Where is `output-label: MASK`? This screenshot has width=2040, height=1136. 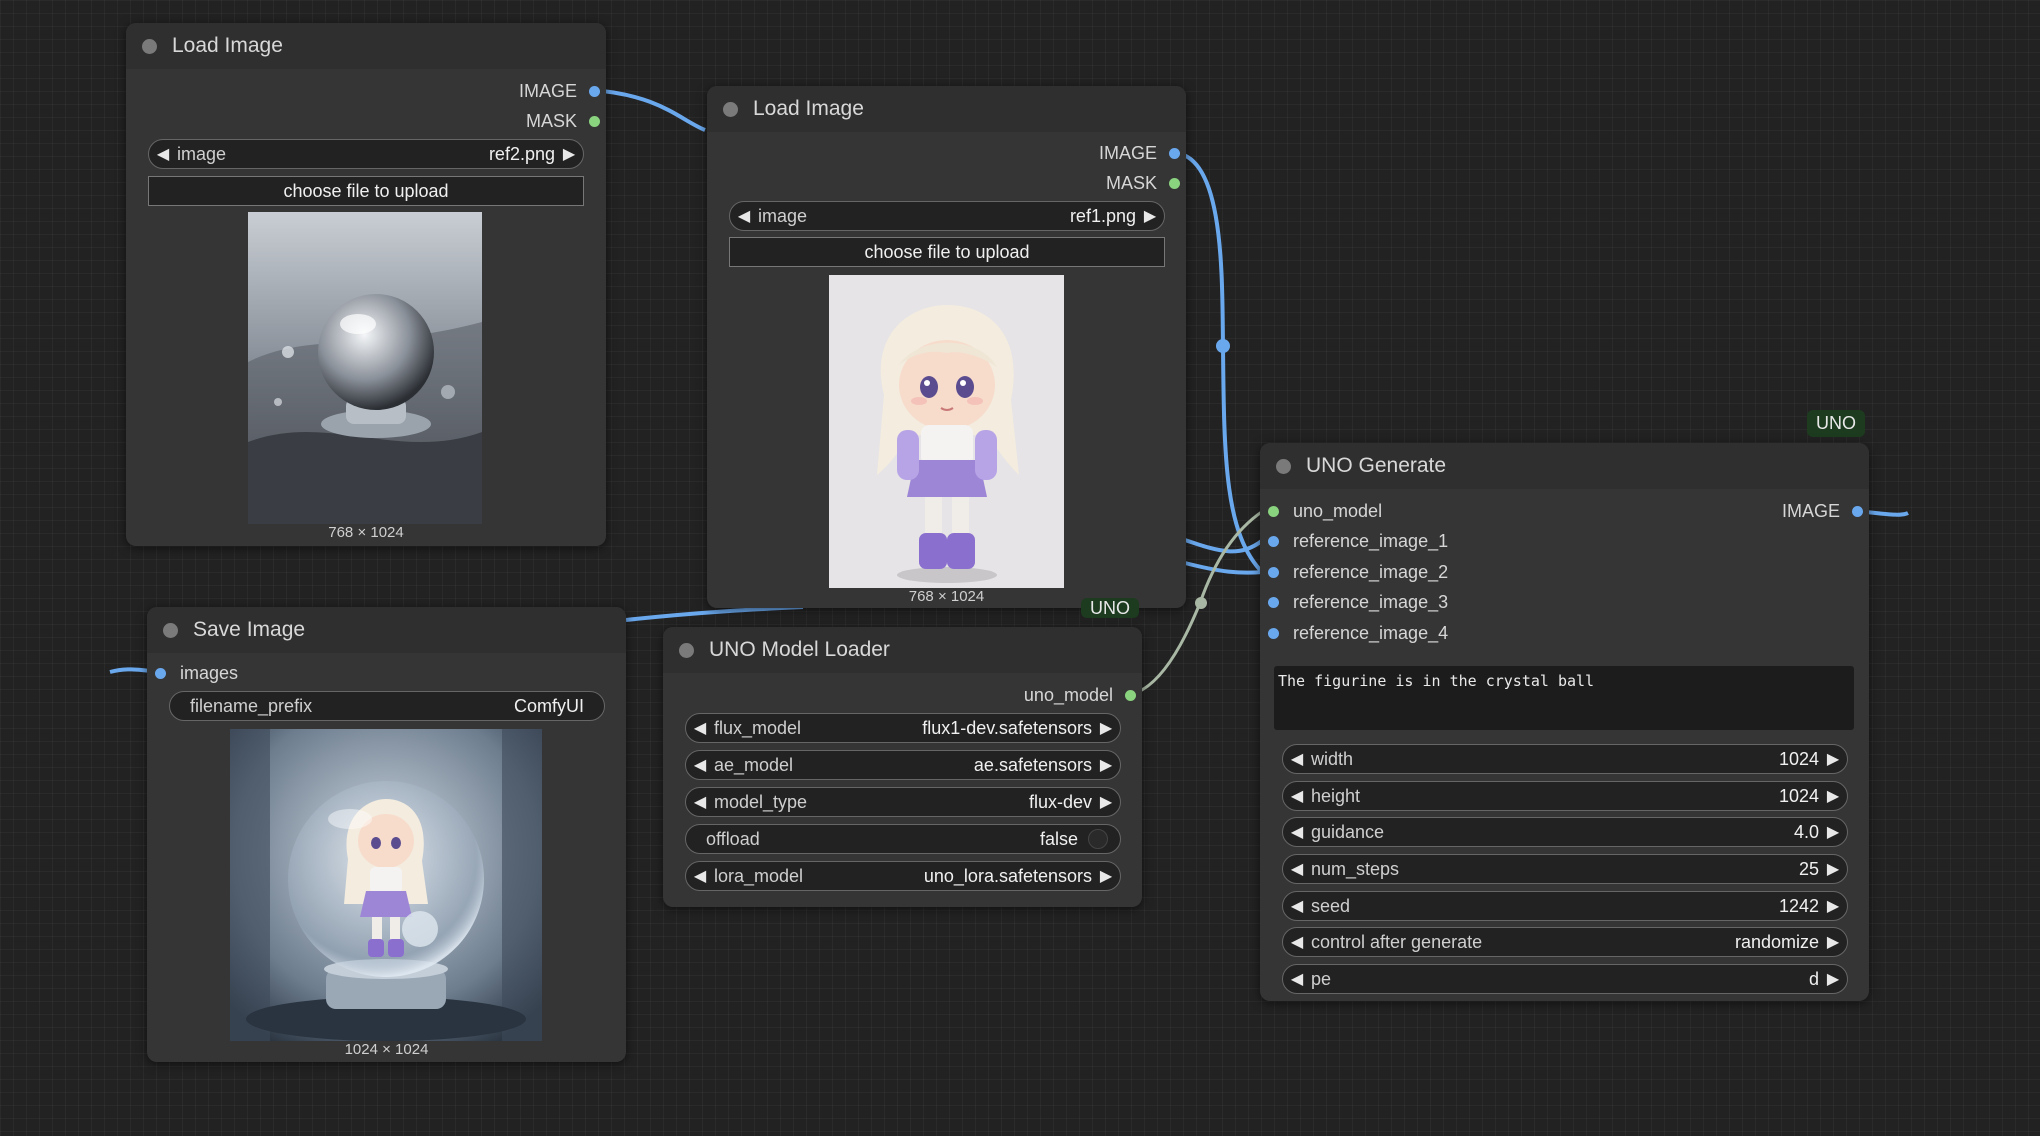
output-label: MASK is located at coordinates (551, 120).